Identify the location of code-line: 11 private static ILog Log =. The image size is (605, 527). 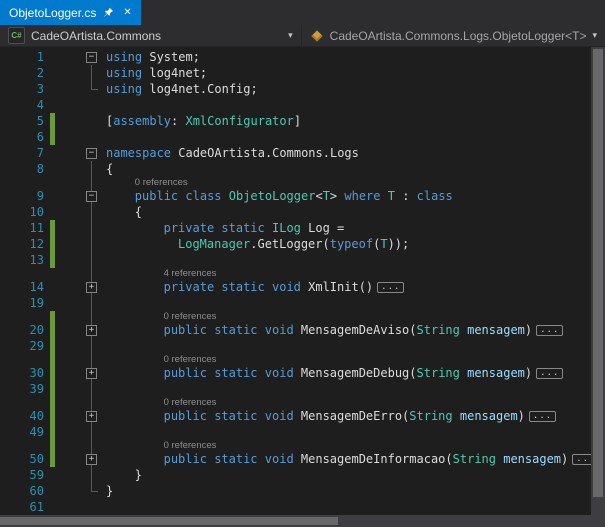
(295, 228).